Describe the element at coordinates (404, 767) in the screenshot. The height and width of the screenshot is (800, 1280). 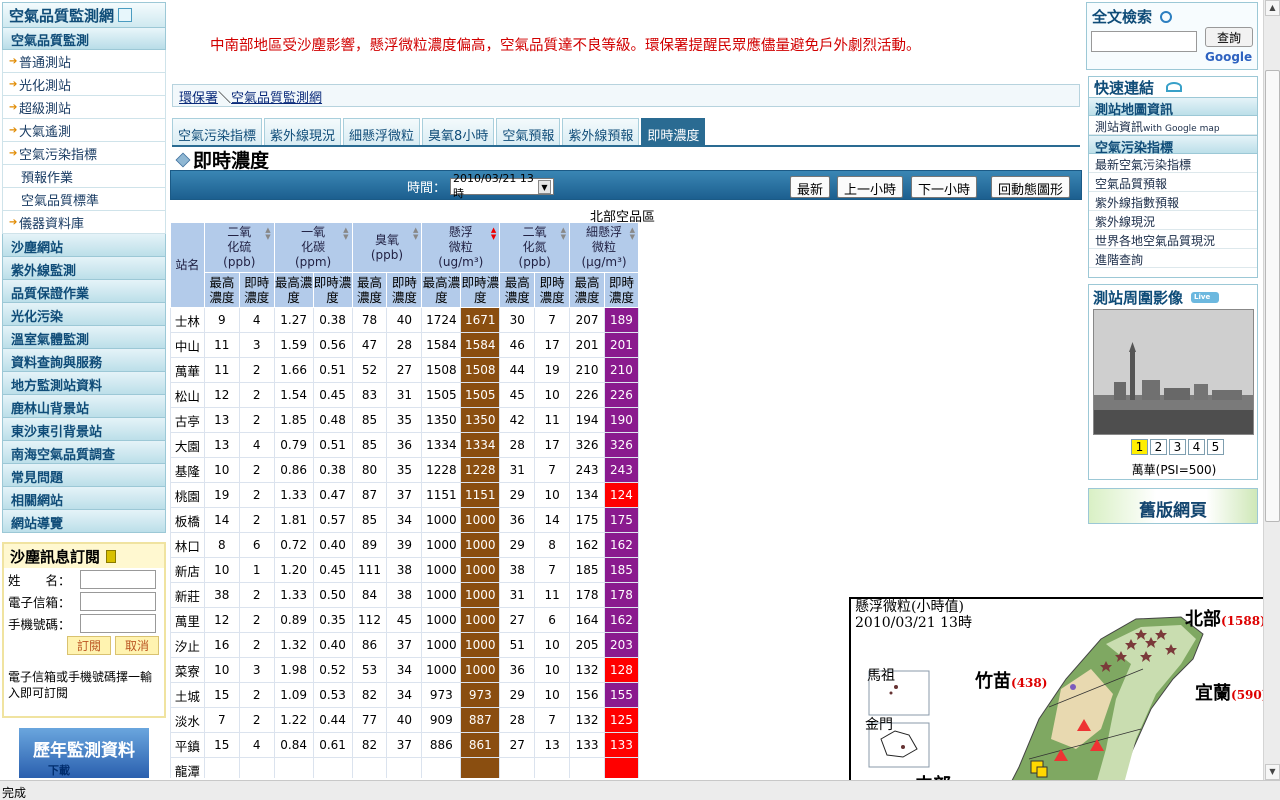
I see `table-row: 龍潭` at that location.